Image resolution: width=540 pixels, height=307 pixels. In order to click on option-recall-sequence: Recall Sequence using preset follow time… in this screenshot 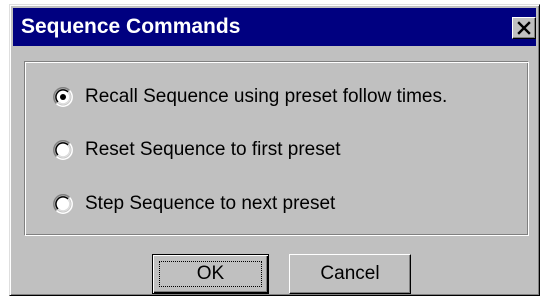, I will do `click(250, 97)`.